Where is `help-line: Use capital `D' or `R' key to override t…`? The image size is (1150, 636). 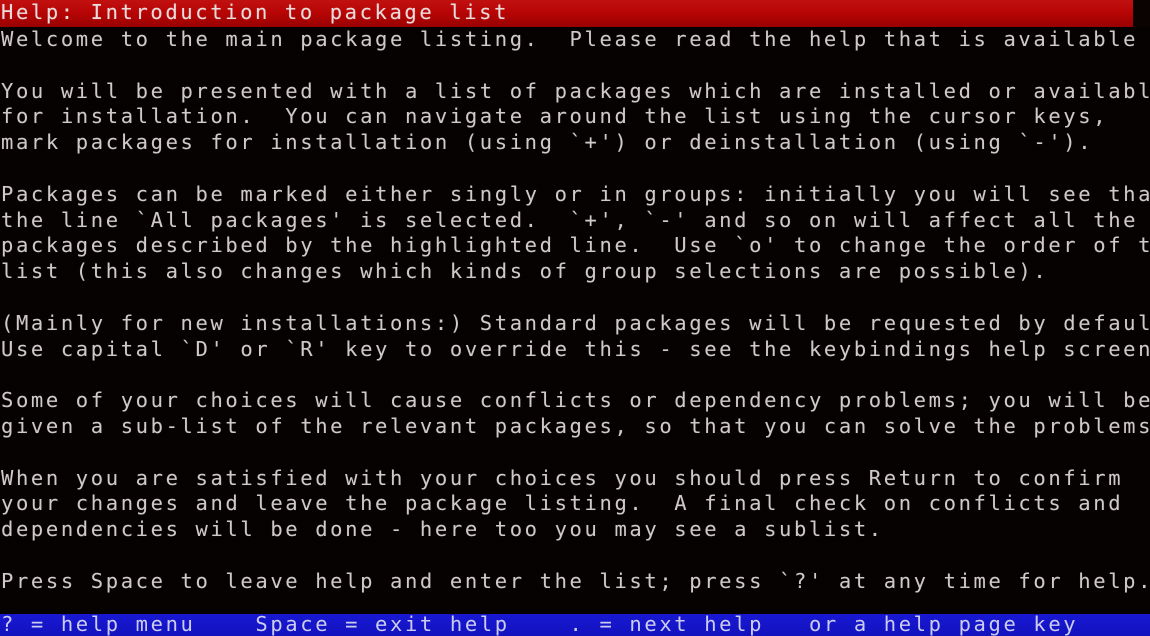
help-line: Use capital `D' or `R' key to override t… is located at coordinates (575, 348).